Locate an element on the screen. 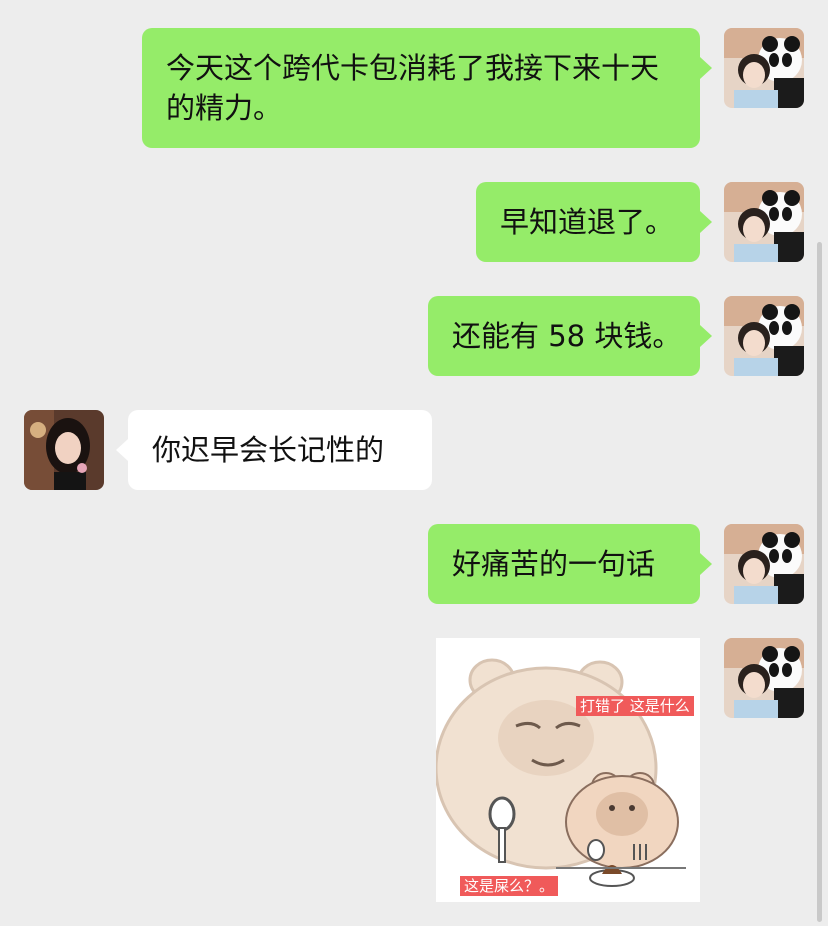  message-bubble-sent: 早知道退了。 is located at coordinates (588, 222).